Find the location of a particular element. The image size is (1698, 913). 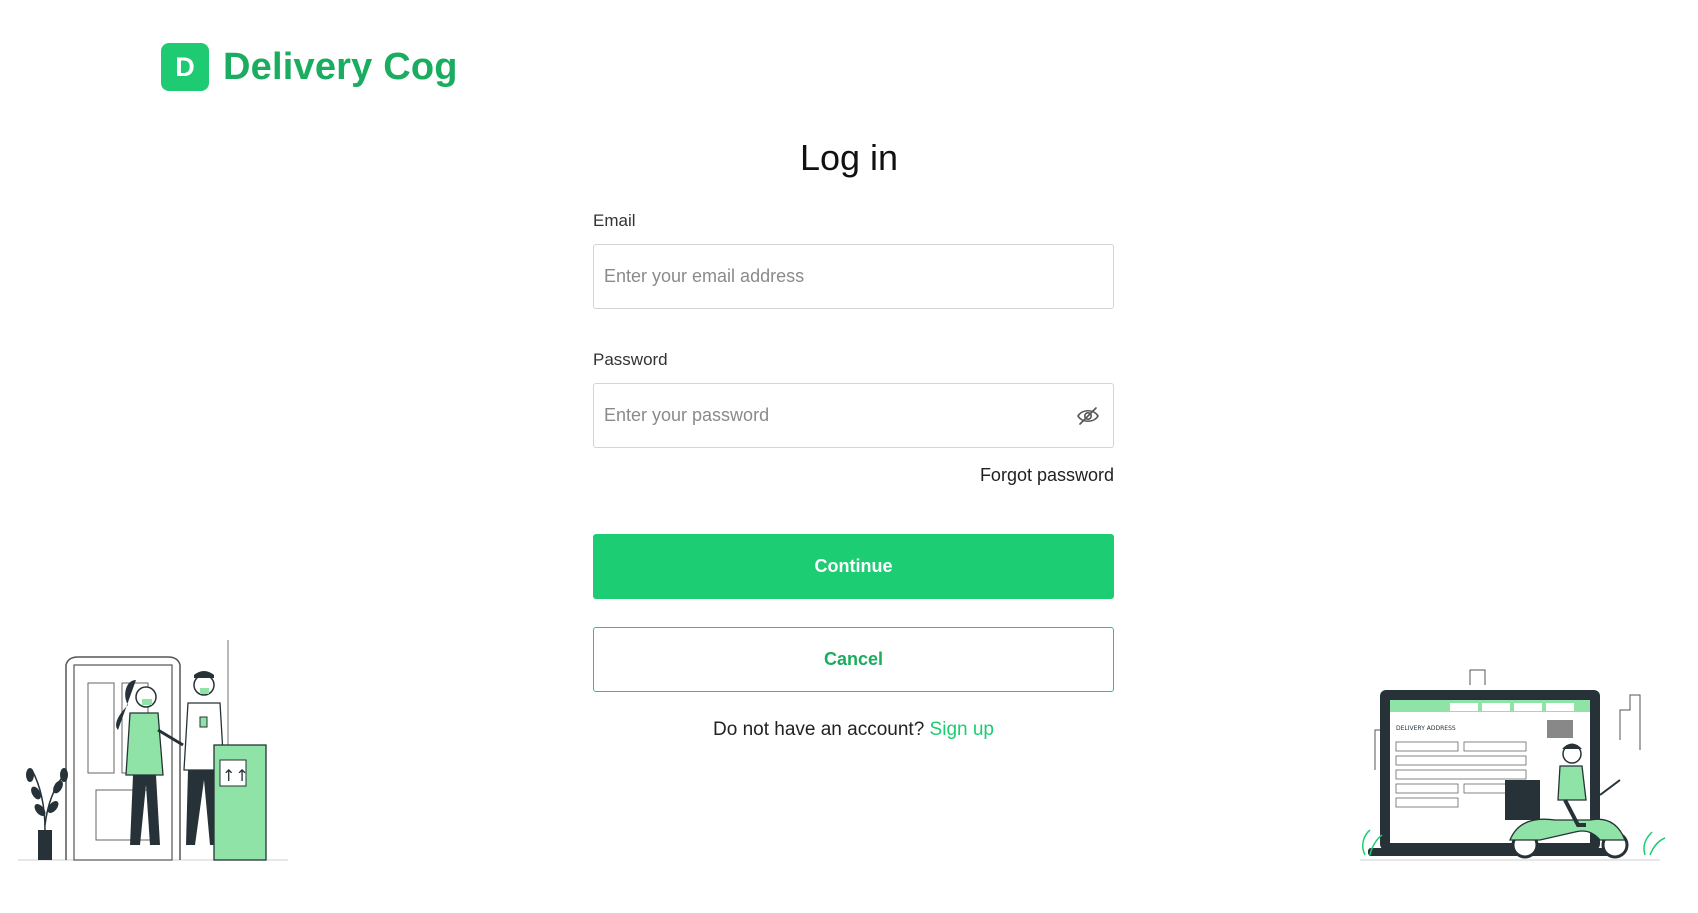

forgot-password-link: Forgot password is located at coordinates (853, 475).